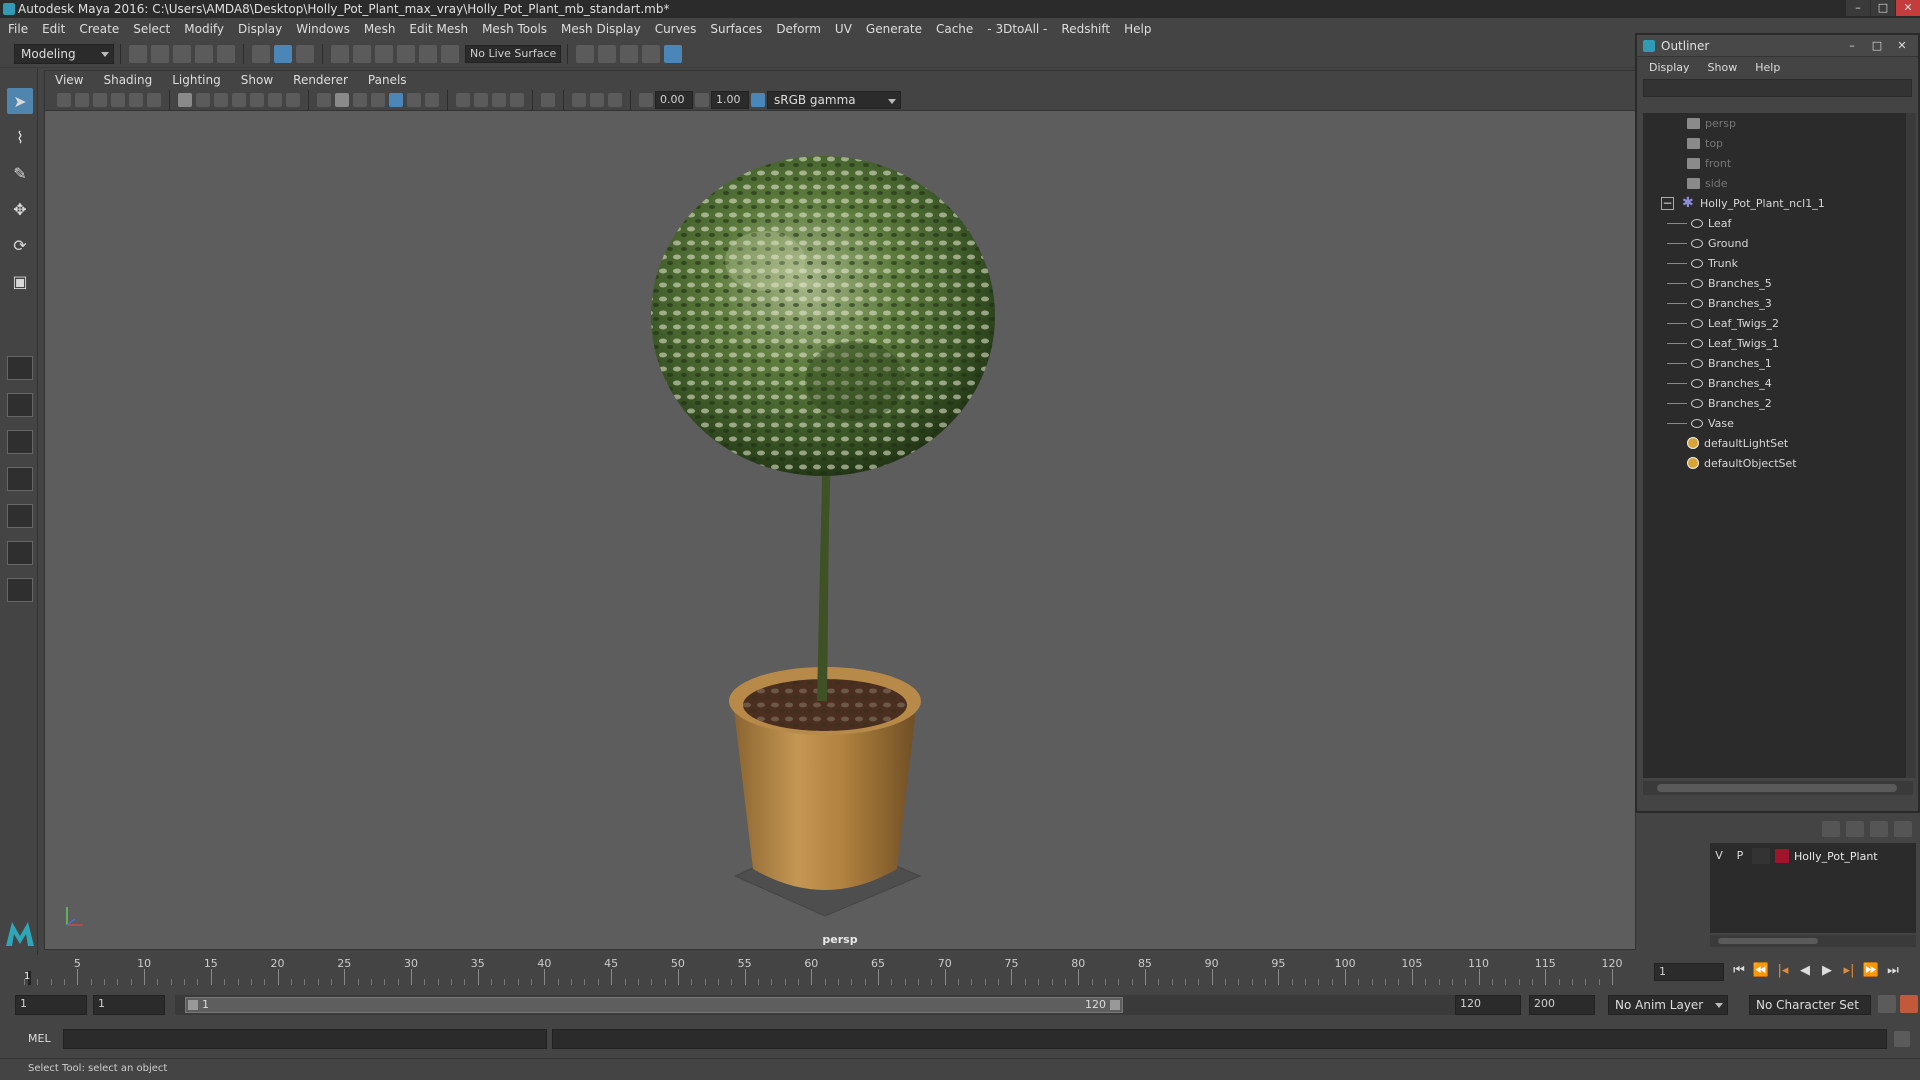 The width and height of the screenshot is (1920, 1080). Describe the element at coordinates (1768, 941) in the screenshot. I see `scrollbar-thumb` at that location.